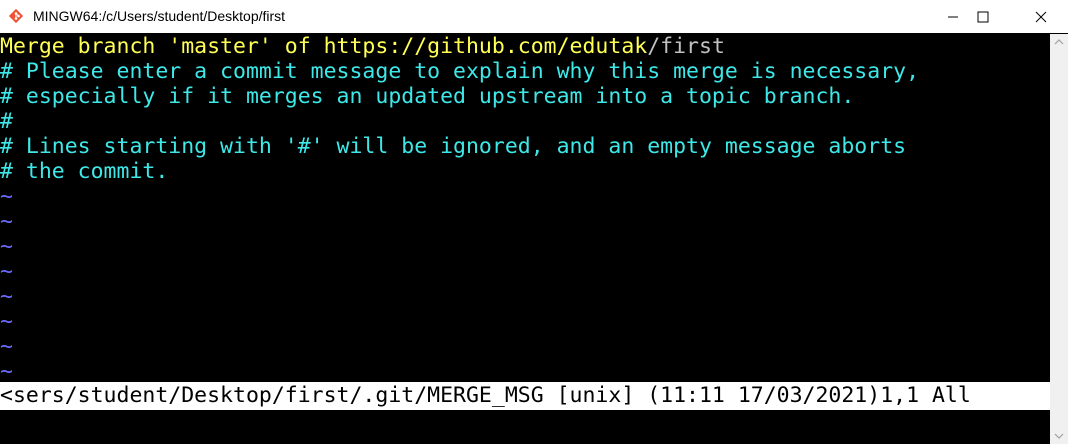  Describe the element at coordinates (16, 16) in the screenshot. I see `git-icon` at that location.